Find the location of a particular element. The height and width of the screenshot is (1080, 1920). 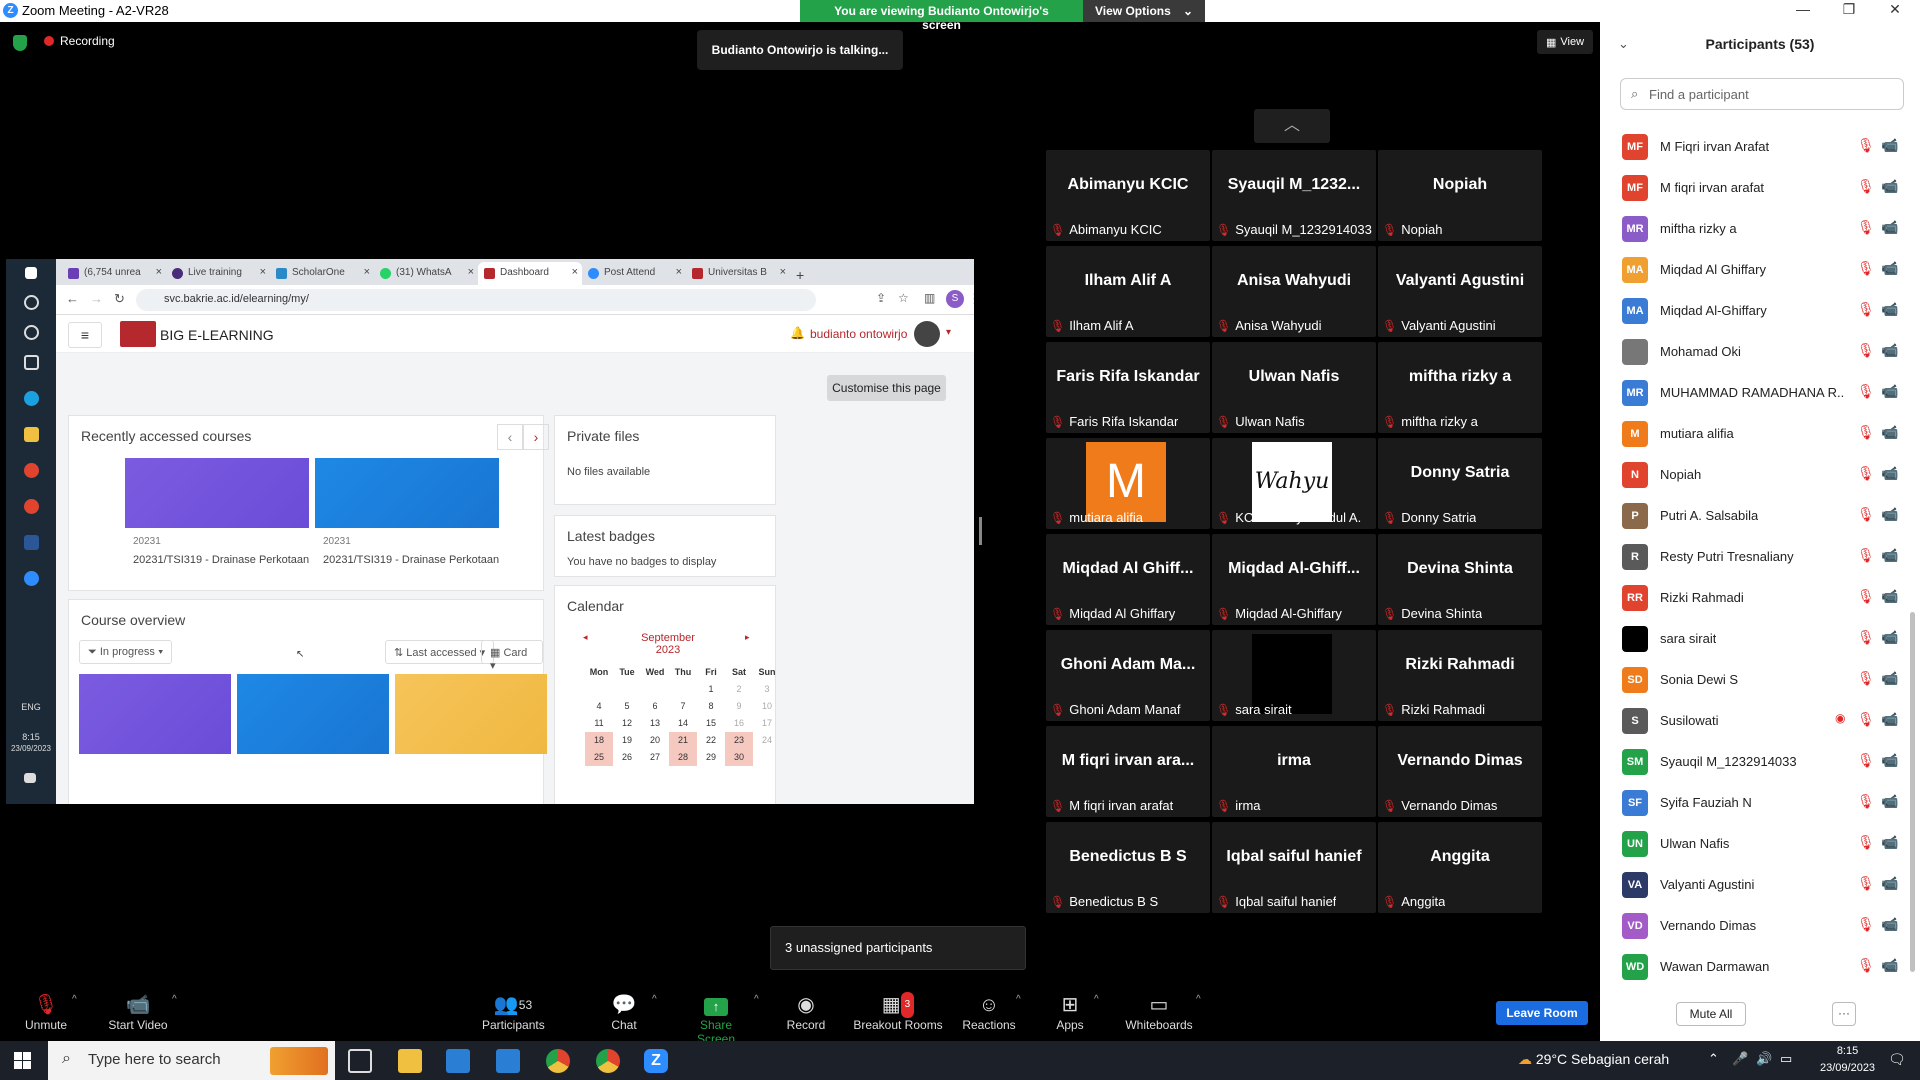

record-button: ◉ Record is located at coordinates (806, 1012).